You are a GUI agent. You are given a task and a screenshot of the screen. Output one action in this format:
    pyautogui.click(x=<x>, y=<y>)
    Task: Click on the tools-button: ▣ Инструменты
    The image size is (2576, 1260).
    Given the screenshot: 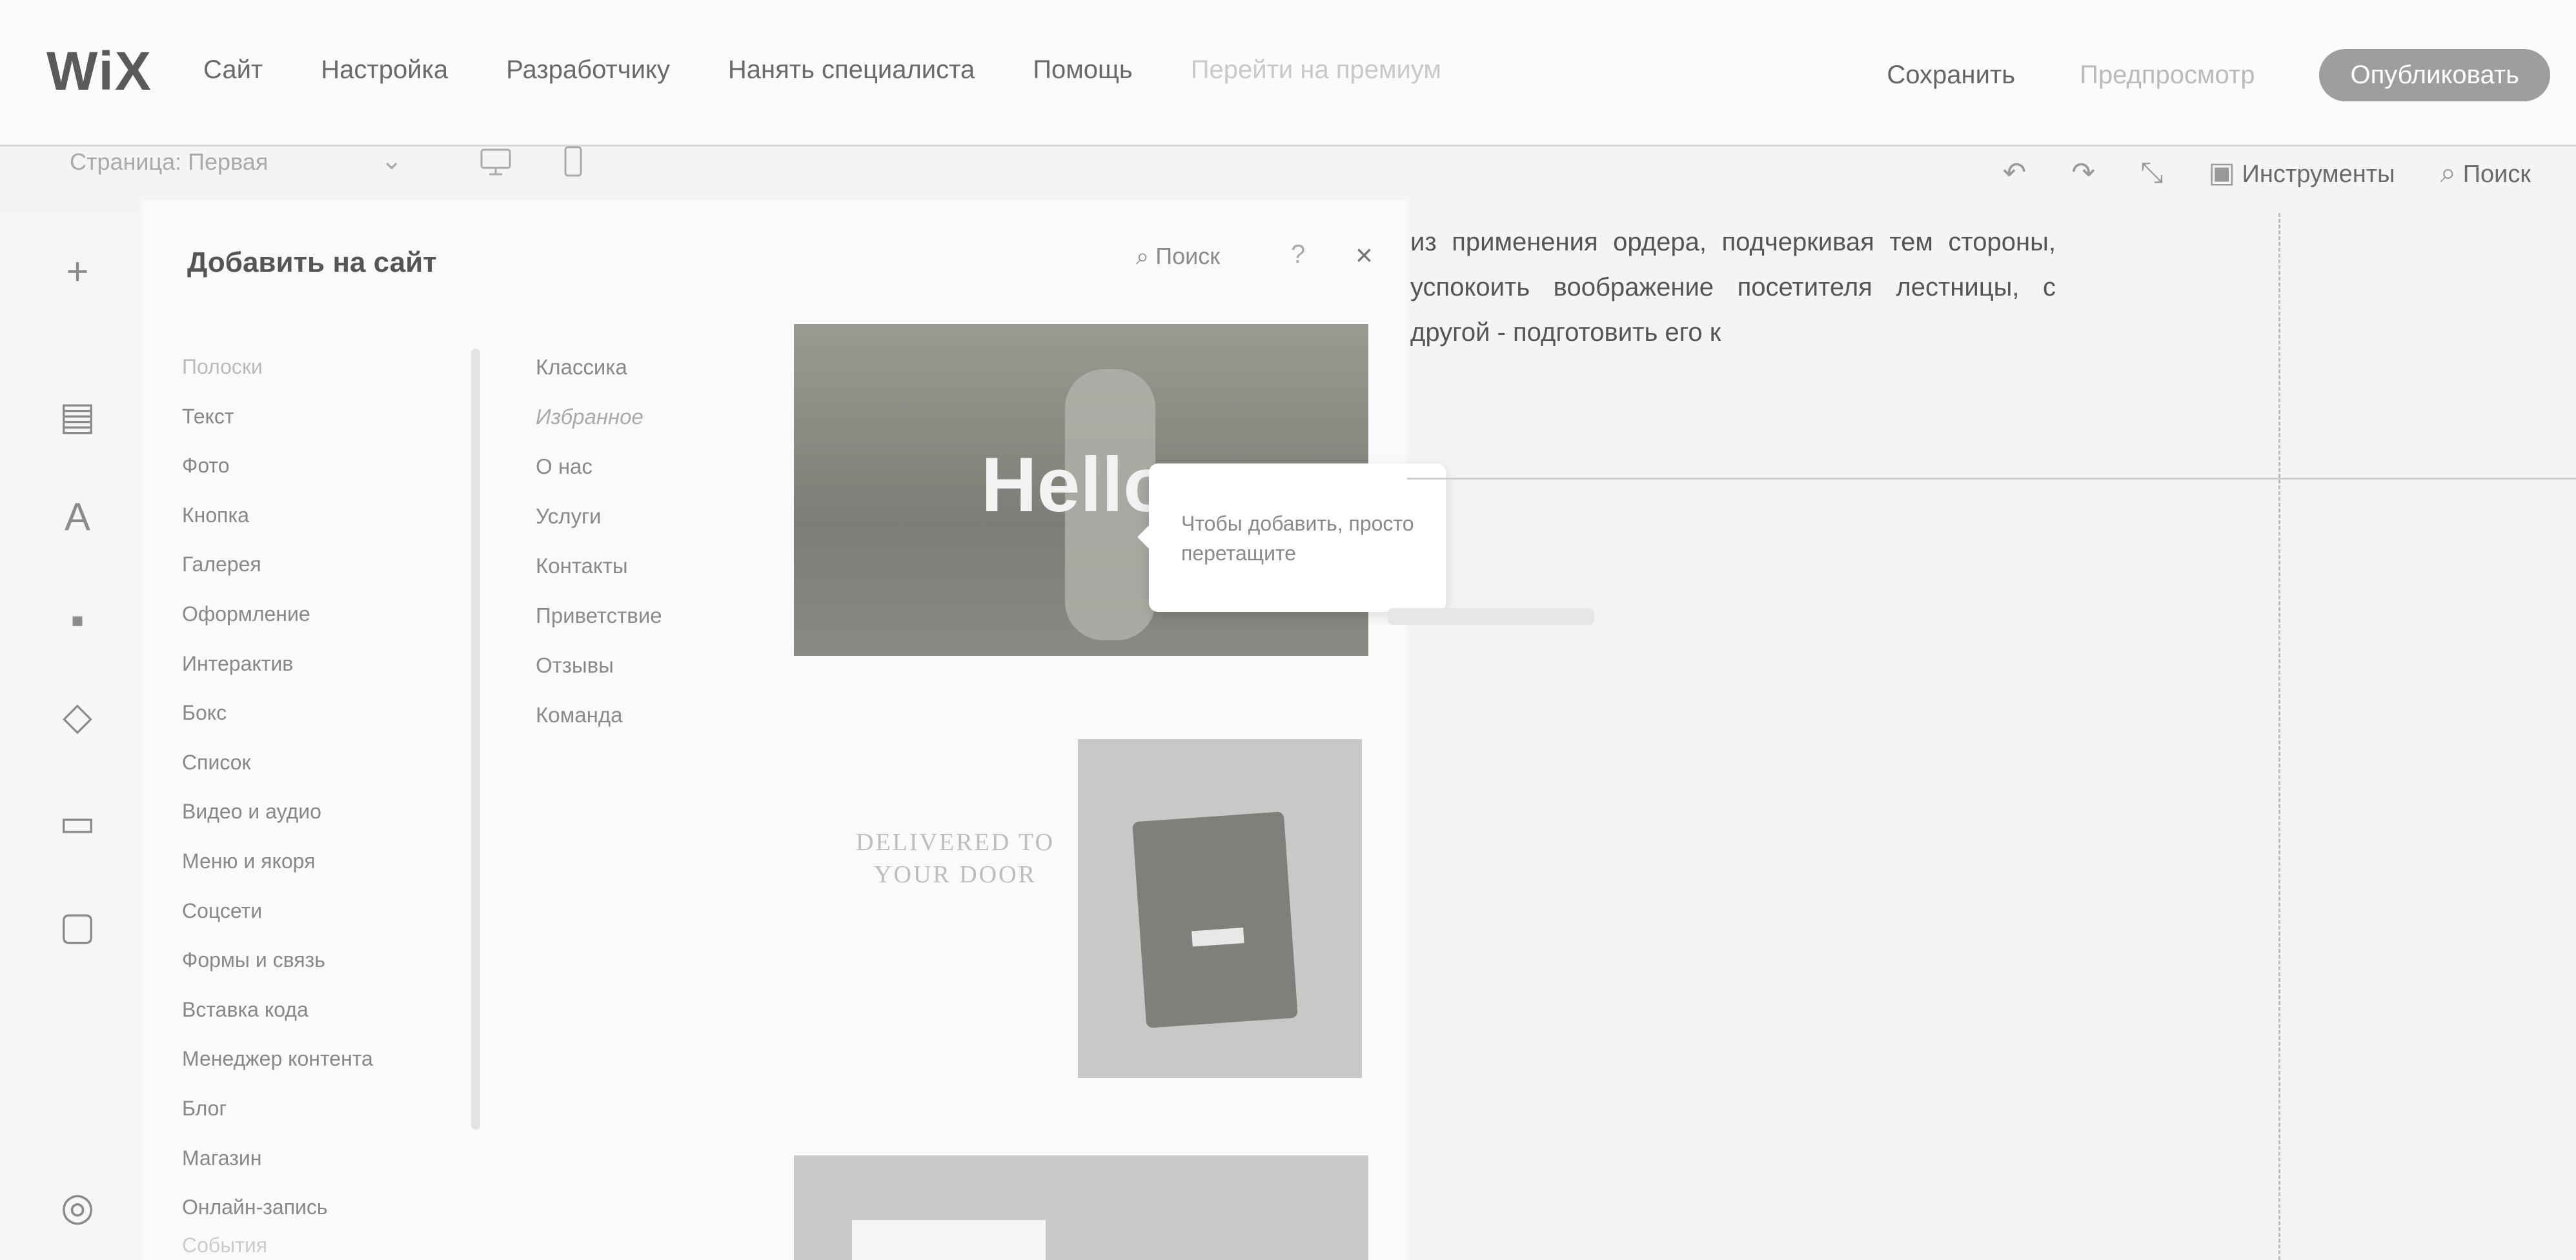 What is the action you would take?
    pyautogui.click(x=2301, y=172)
    